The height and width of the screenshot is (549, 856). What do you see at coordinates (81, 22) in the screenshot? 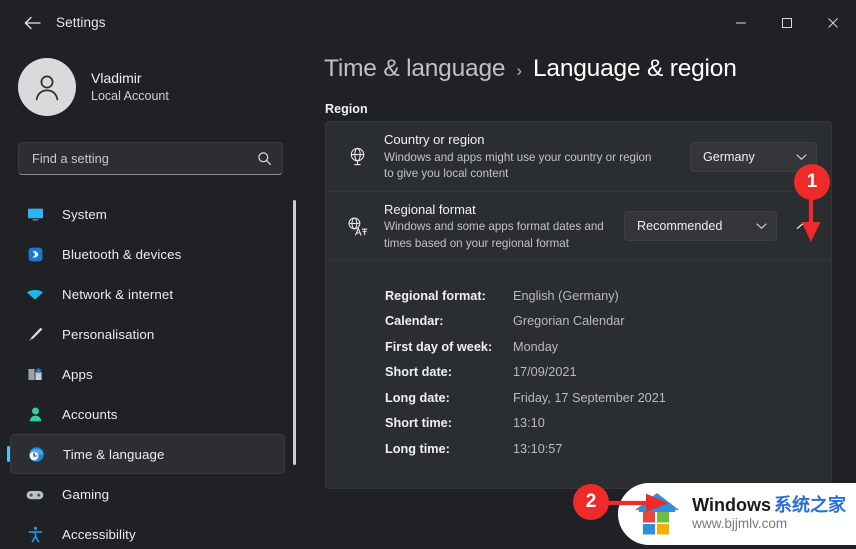
I see `window-title: Settings` at bounding box center [81, 22].